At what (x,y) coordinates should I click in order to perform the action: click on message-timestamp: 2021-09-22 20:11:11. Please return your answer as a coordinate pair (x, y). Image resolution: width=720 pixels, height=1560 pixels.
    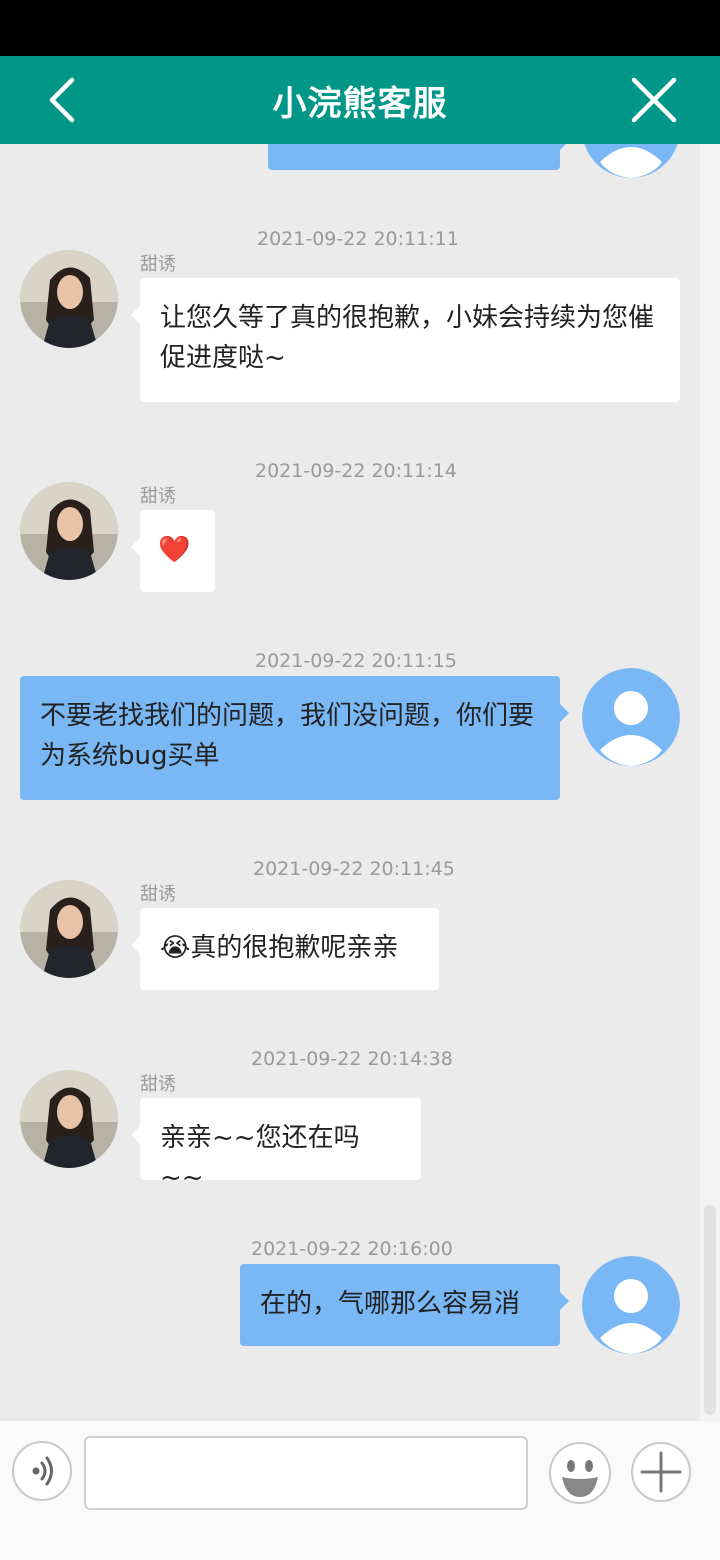
    Looking at the image, I should click on (358, 239).